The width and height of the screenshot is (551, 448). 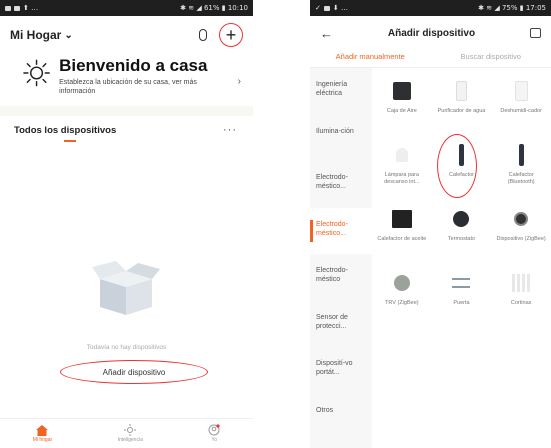 What do you see at coordinates (133, 65) in the screenshot?
I see `welcome-title: Bienvenido a casa` at bounding box center [133, 65].